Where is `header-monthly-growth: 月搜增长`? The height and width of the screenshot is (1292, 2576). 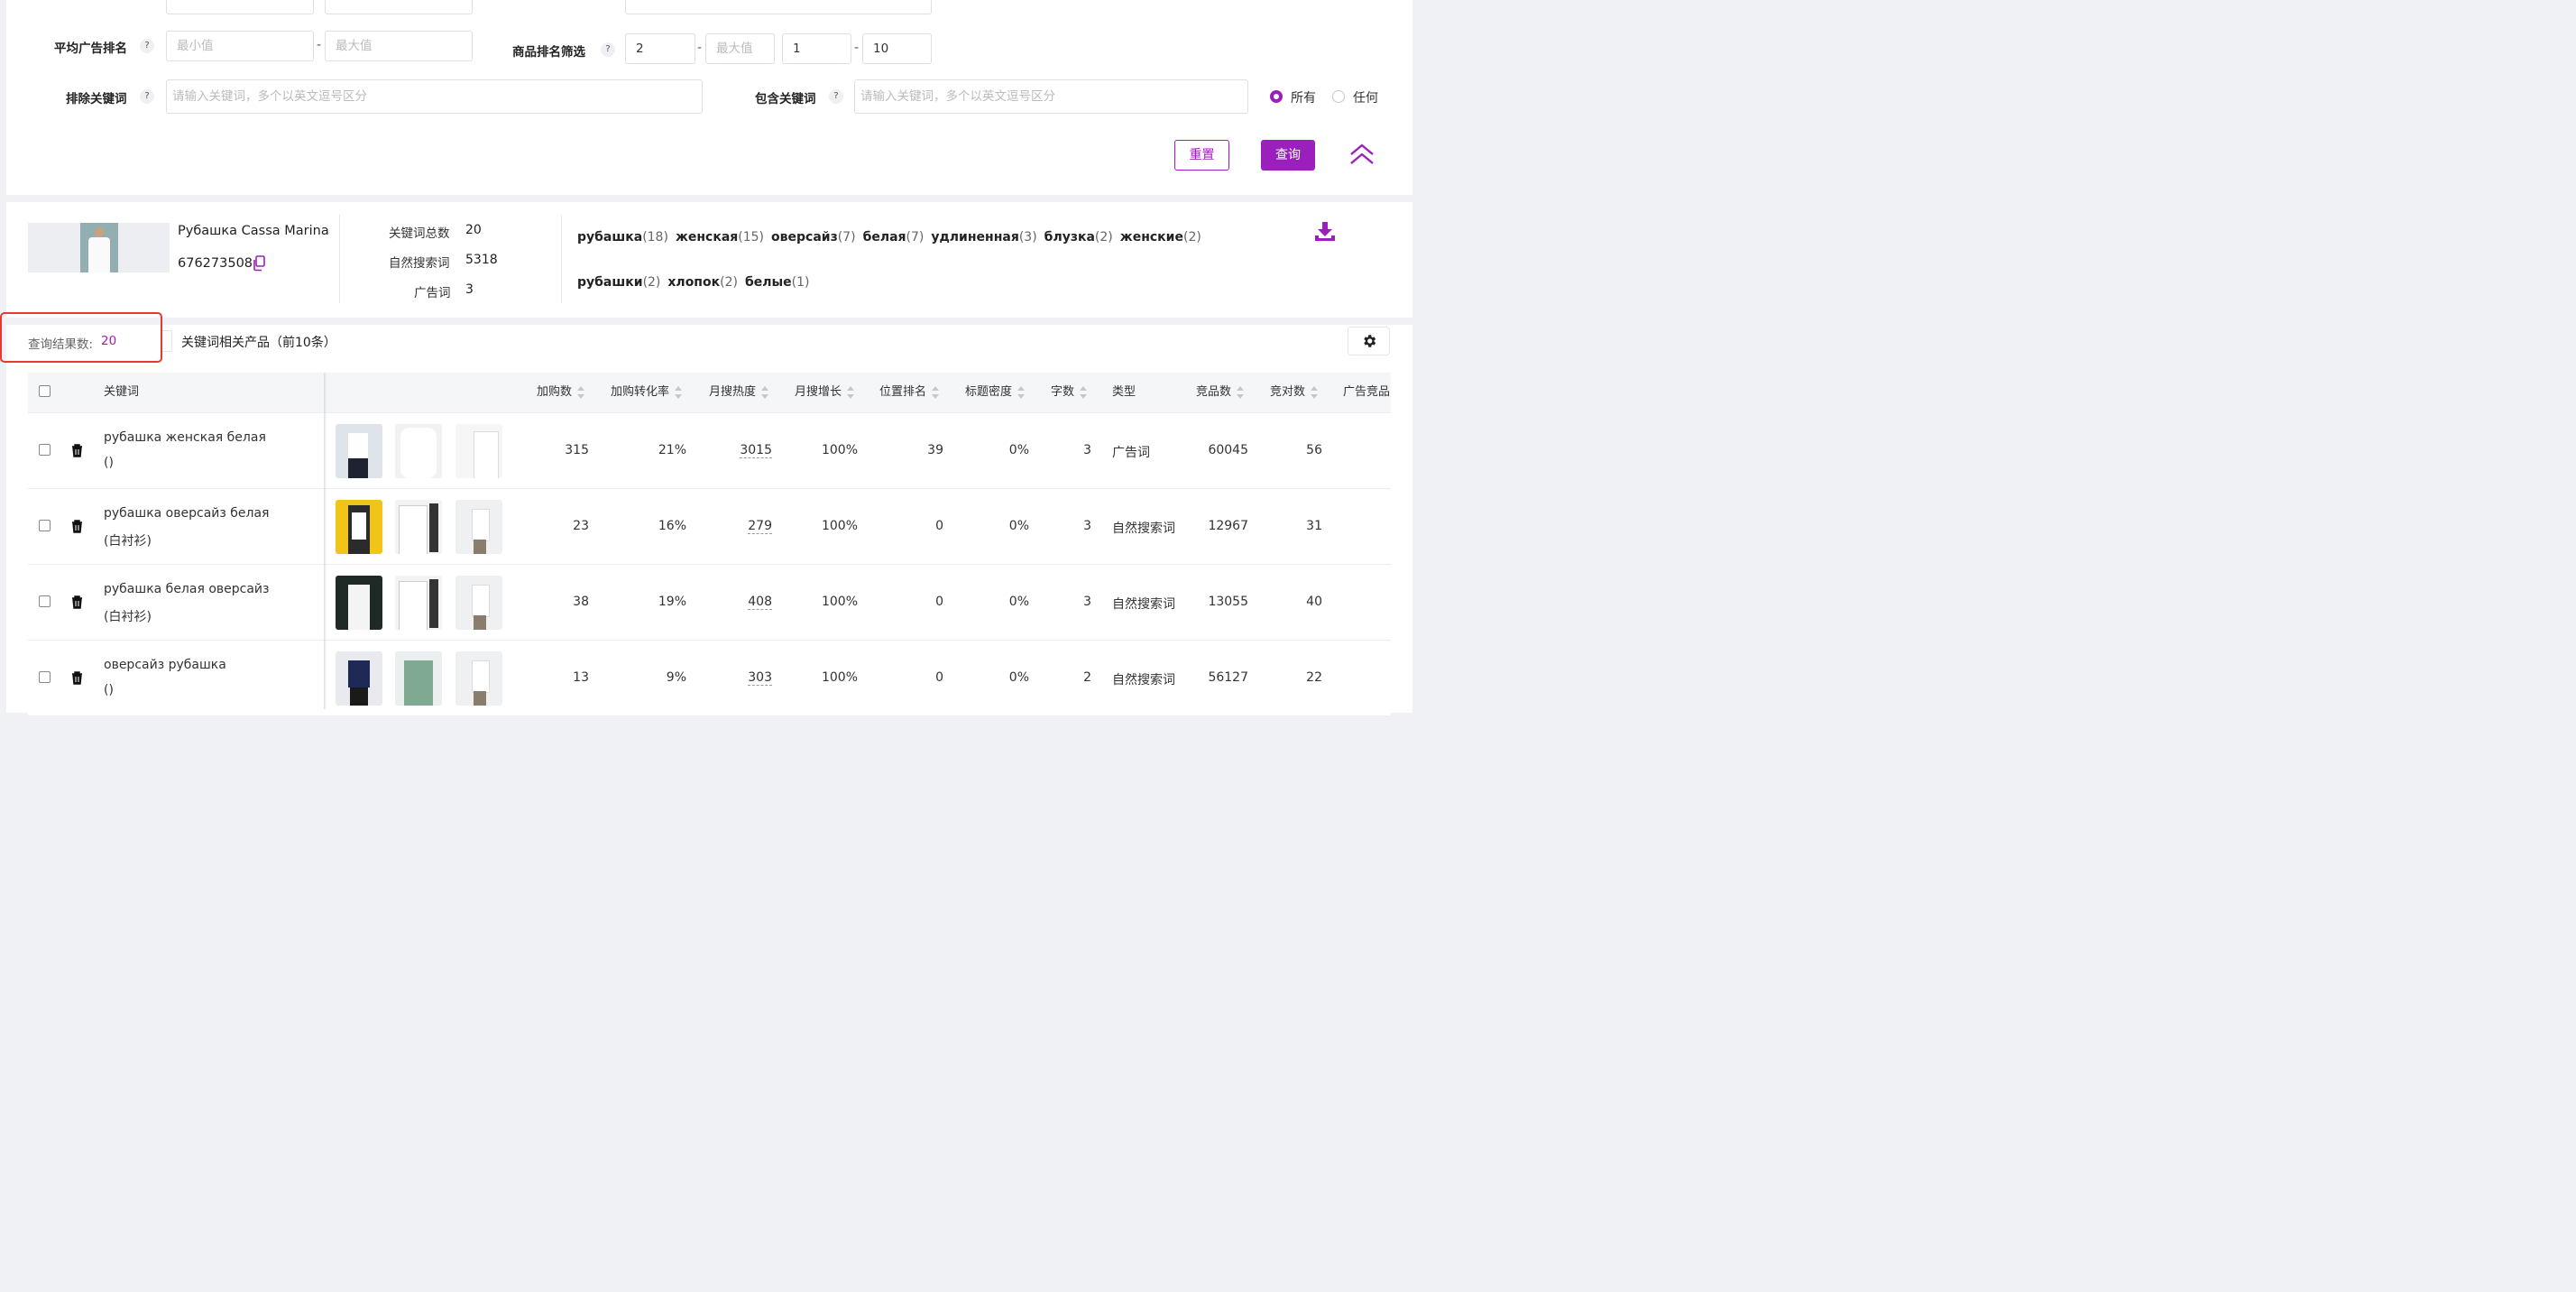
header-monthly-growth: 月搜增长 is located at coordinates (825, 392).